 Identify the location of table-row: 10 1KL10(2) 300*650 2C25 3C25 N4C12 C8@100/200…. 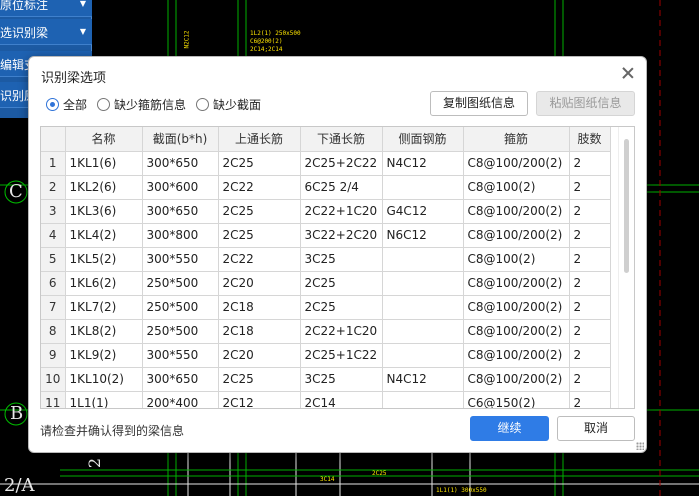
(326, 379).